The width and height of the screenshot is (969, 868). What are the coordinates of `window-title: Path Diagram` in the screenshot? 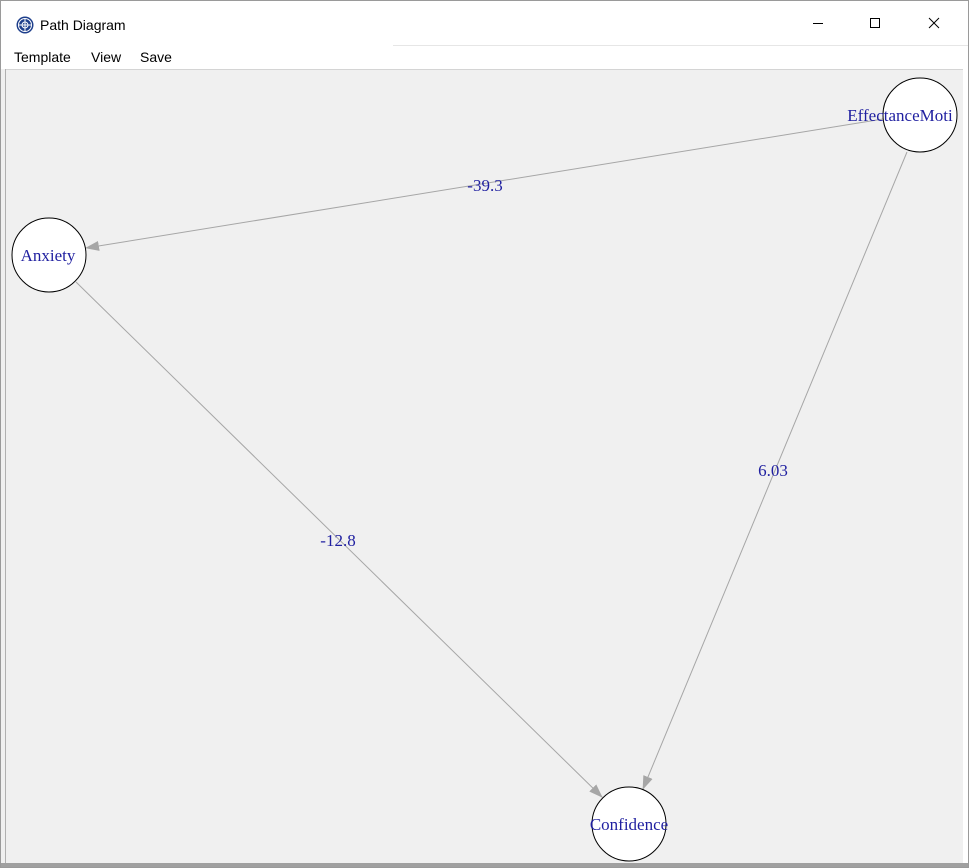 It's located at (83, 25).